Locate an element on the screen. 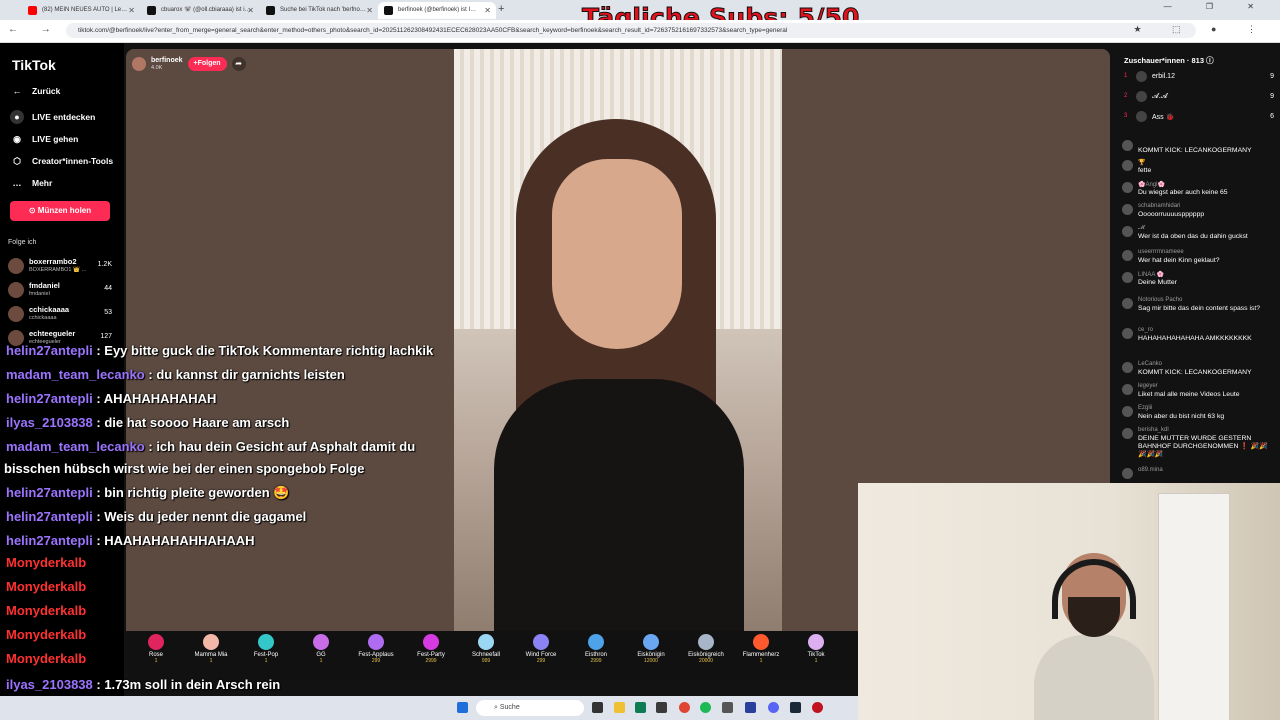 This screenshot has width=1280, height=720. sidebar-item-go-live: ◉ LIVE gehen is located at coordinates (44, 139).